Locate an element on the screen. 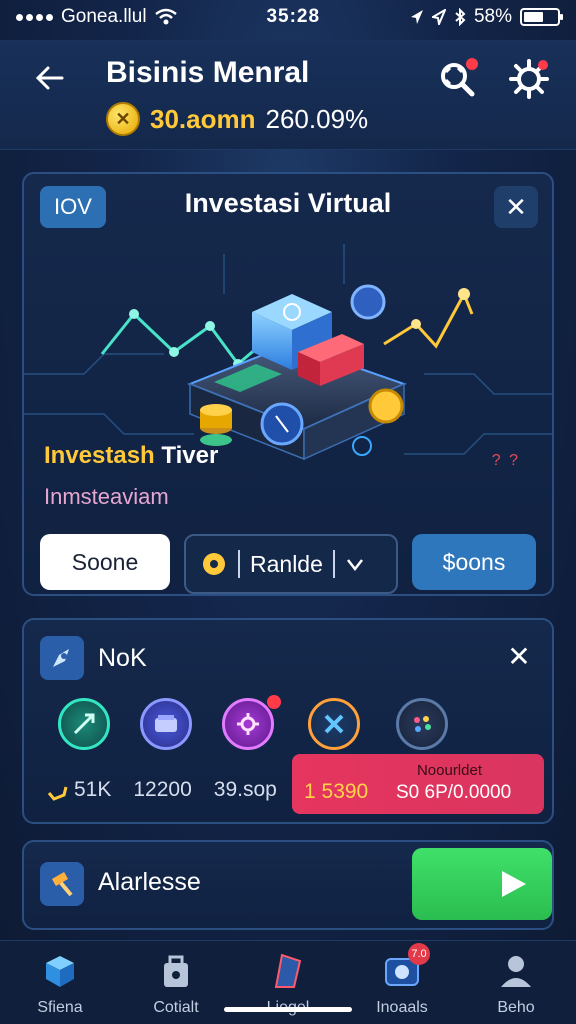 The height and width of the screenshot is (1024, 576). header: Bisinis Menral ✕ 30.aomn 260.09% is located at coordinates (288, 95).